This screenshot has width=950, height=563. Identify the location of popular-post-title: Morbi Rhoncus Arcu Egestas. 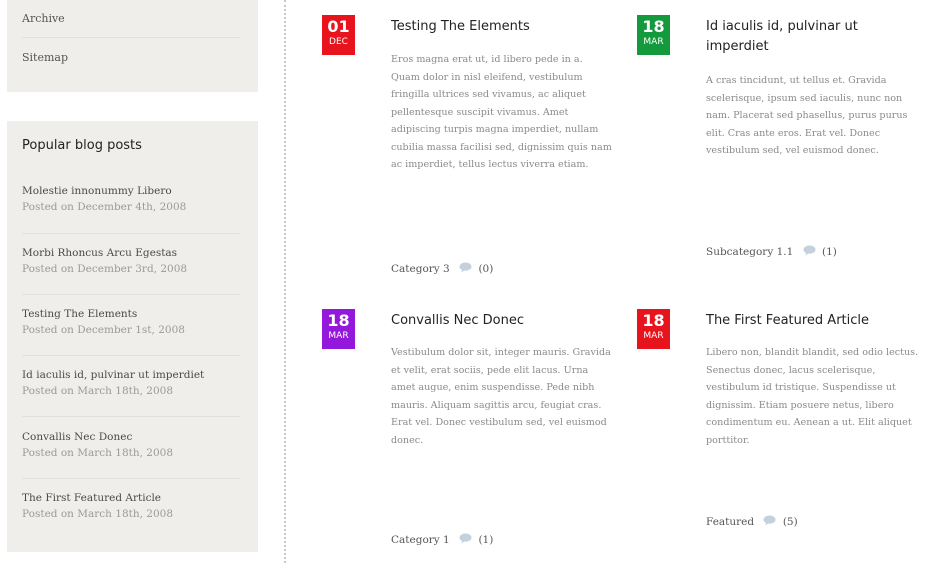
(131, 253).